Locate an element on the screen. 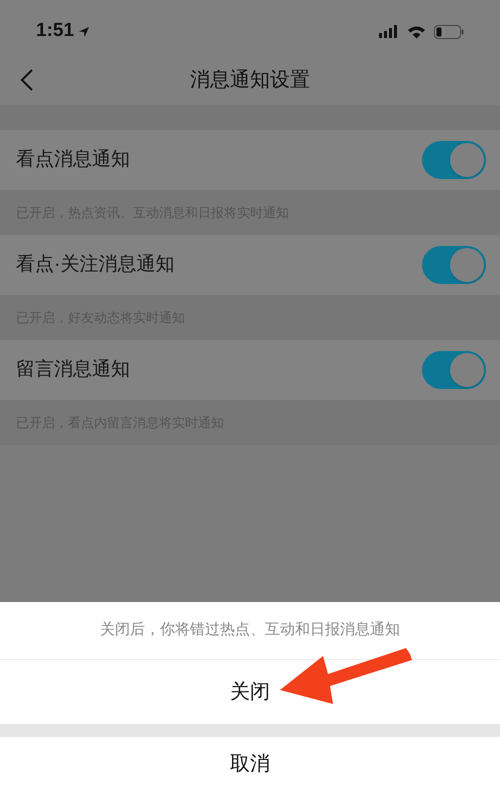 The width and height of the screenshot is (500, 790). battery-icon is located at coordinates (449, 31).